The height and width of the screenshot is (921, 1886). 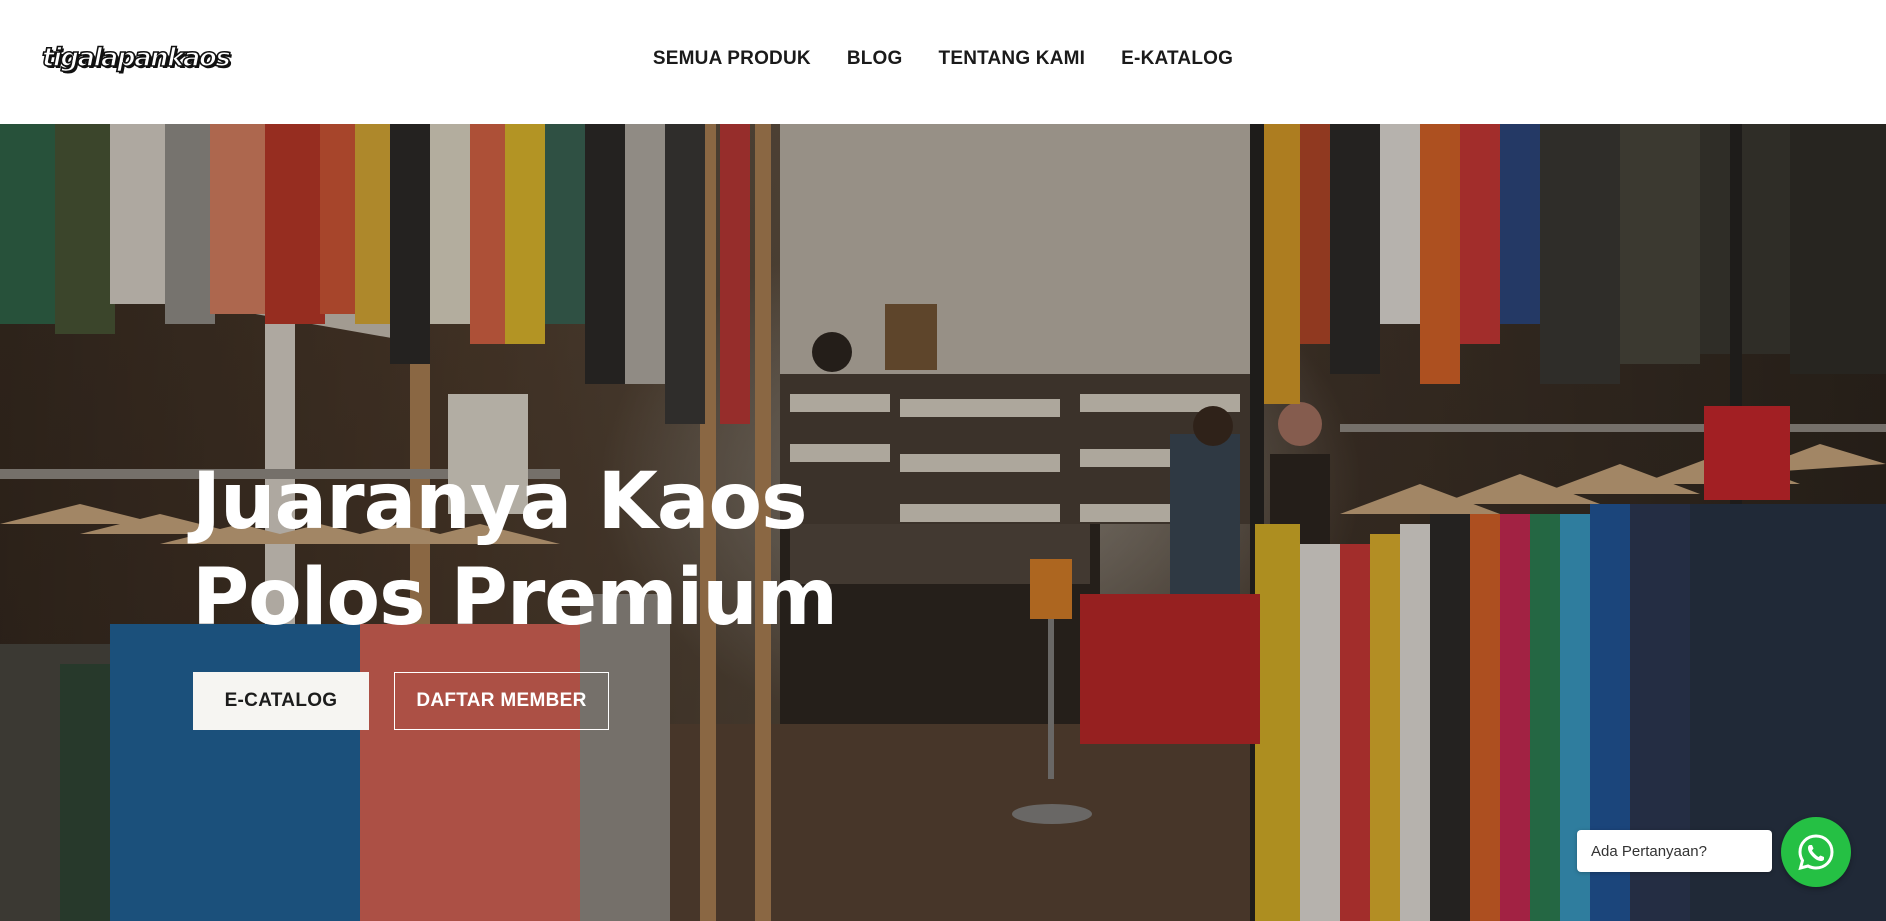 I want to click on e-catalog-button: E-CATALOG, so click(x=281, y=701).